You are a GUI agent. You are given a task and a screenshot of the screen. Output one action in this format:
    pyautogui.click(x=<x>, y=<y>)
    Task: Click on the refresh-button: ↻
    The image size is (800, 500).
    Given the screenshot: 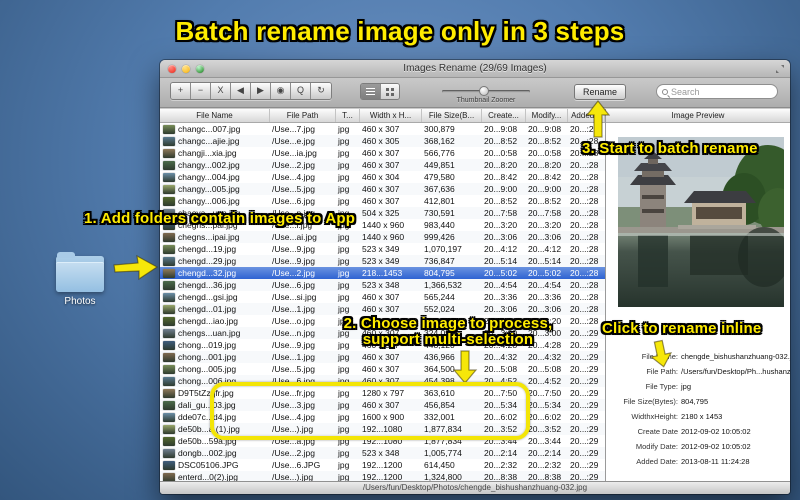 What is the action you would take?
    pyautogui.click(x=321, y=91)
    